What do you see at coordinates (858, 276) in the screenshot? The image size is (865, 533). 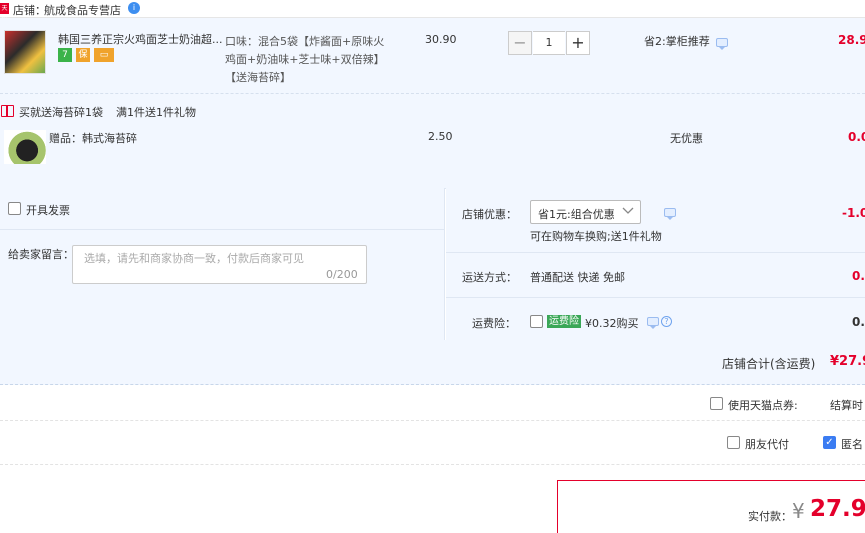 I see `shipping-amount: 0.` at bounding box center [858, 276].